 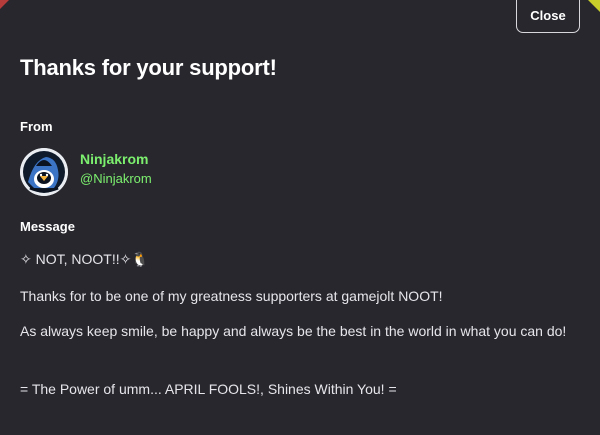 What do you see at coordinates (47, 226) in the screenshot?
I see `message-label: Message` at bounding box center [47, 226].